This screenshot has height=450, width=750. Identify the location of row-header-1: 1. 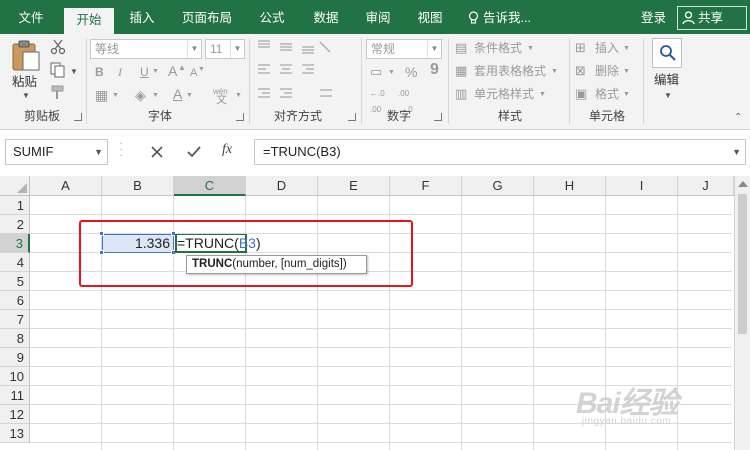
(15, 205).